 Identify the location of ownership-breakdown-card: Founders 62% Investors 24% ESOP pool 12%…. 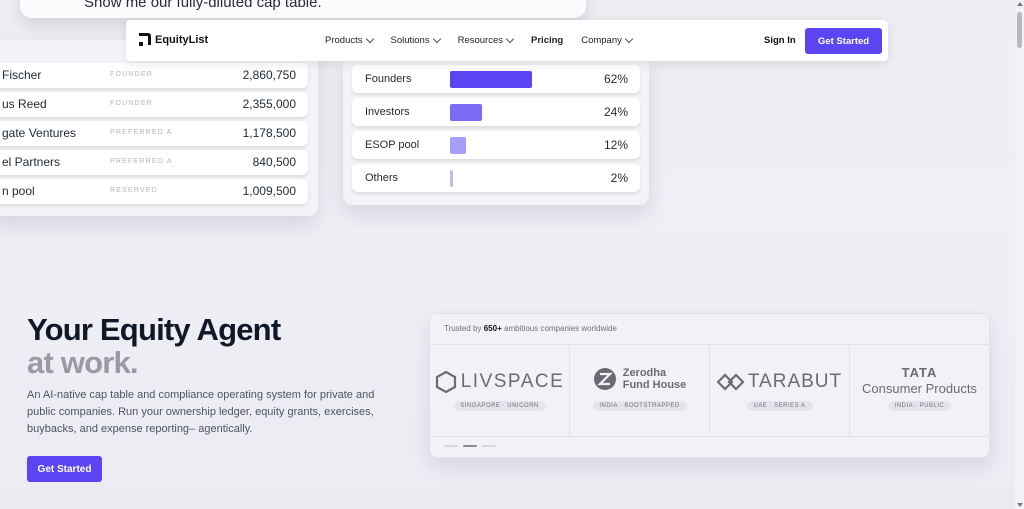
(496, 130).